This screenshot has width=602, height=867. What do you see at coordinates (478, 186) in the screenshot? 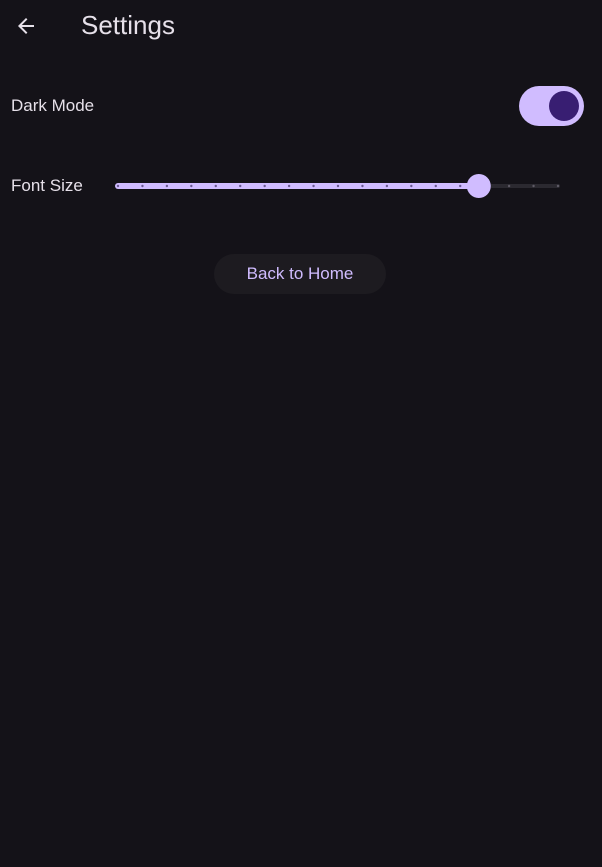
I see `slider-thumb` at bounding box center [478, 186].